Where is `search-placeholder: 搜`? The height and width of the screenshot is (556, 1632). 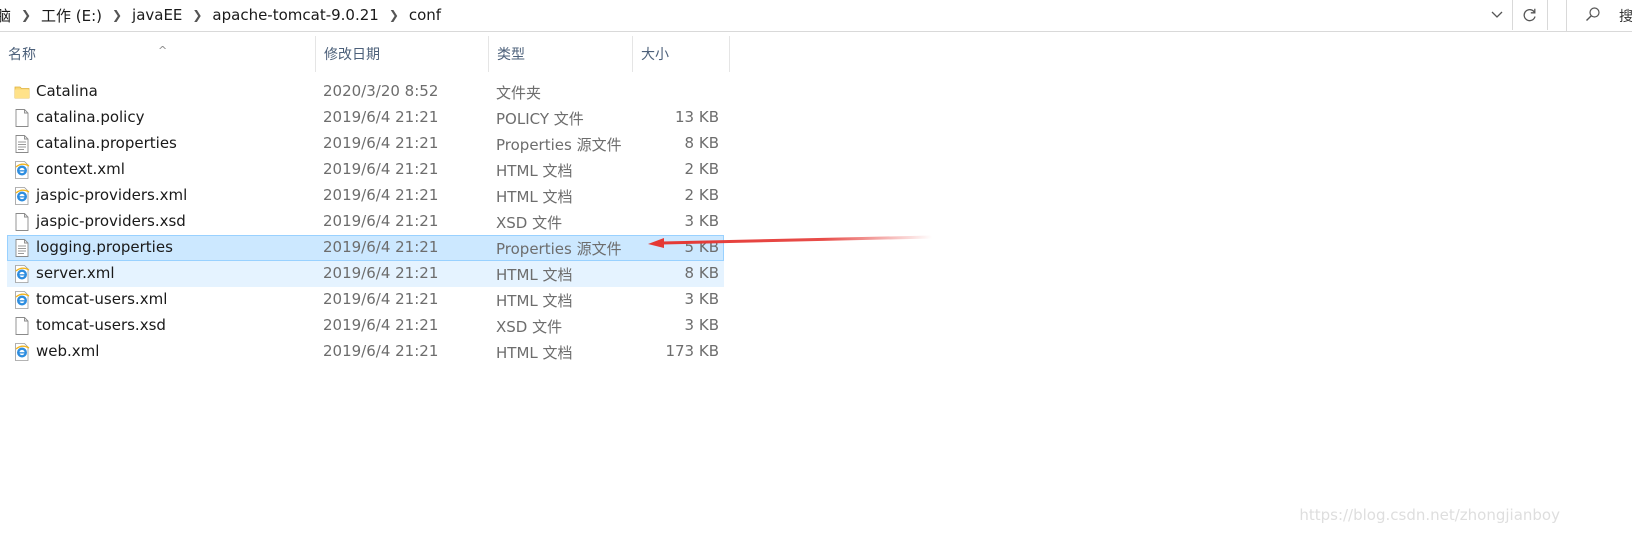
search-placeholder: 搜 is located at coordinates (1625, 17).